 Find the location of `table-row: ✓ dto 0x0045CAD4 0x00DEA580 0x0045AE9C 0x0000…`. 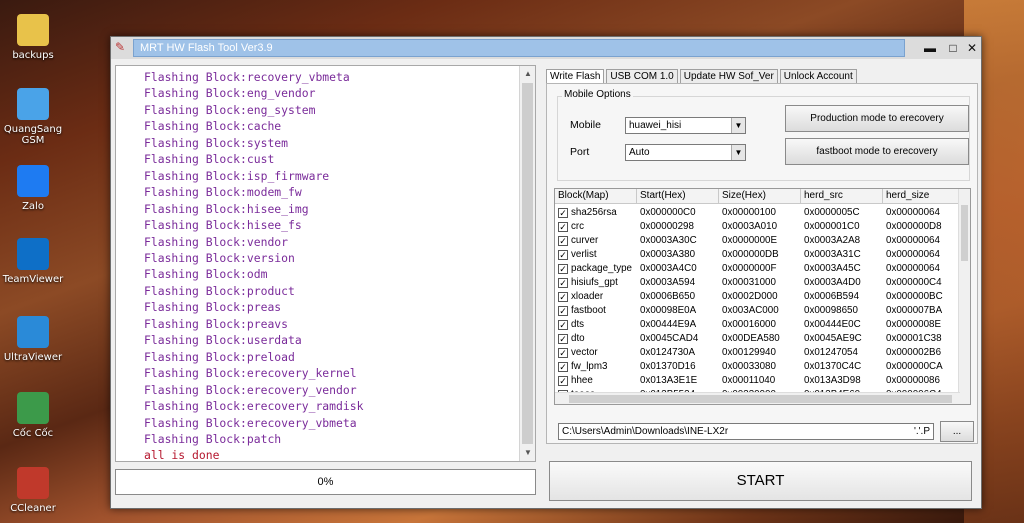

table-row: ✓ dto 0x0045CAD4 0x00DEA580 0x0045AE9C 0x0000… is located at coordinates (757, 339).